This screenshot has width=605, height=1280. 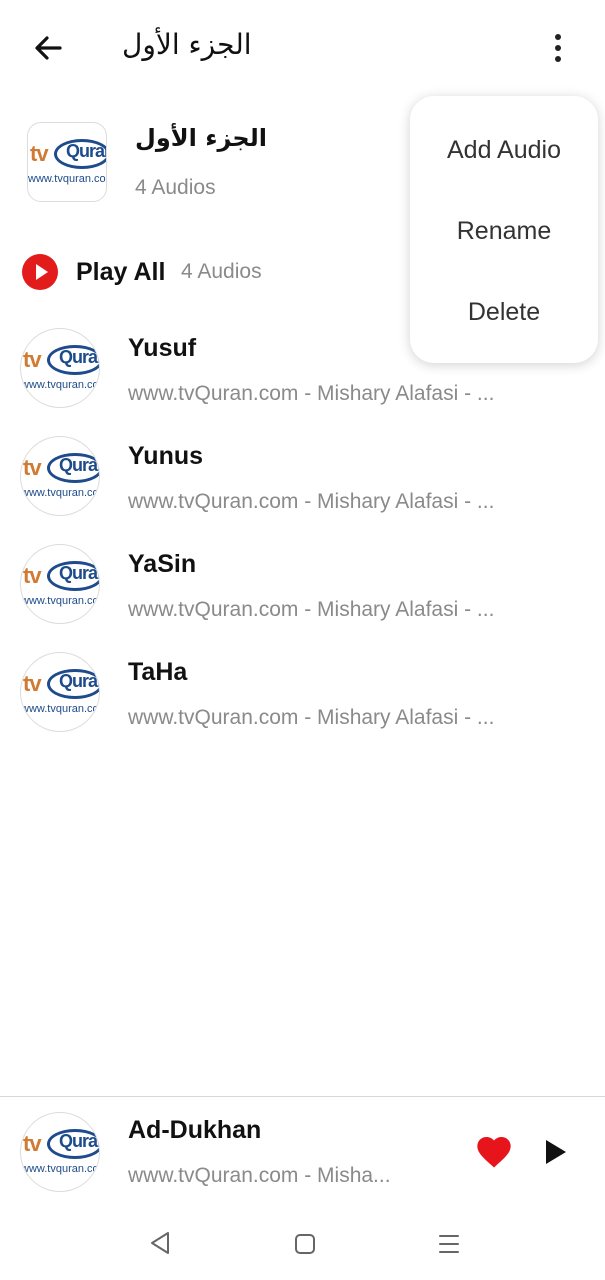 What do you see at coordinates (162, 348) in the screenshot?
I see `track-title: Yusuf` at bounding box center [162, 348].